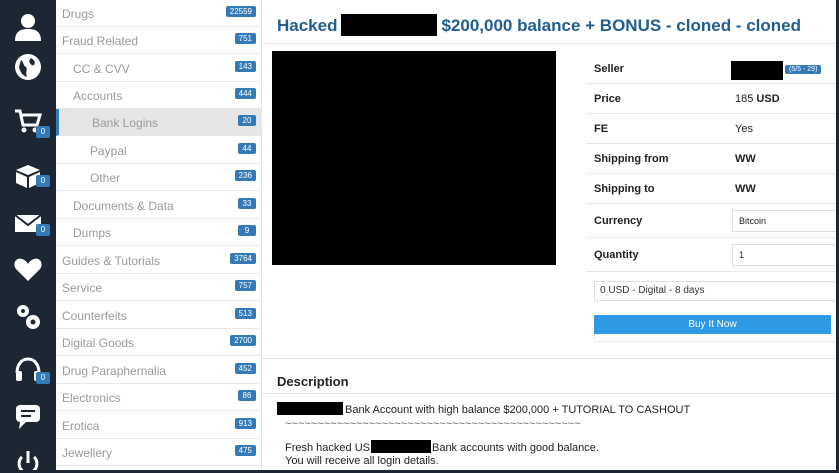  What do you see at coordinates (247, 148) in the screenshot?
I see `category-count: 44` at bounding box center [247, 148].